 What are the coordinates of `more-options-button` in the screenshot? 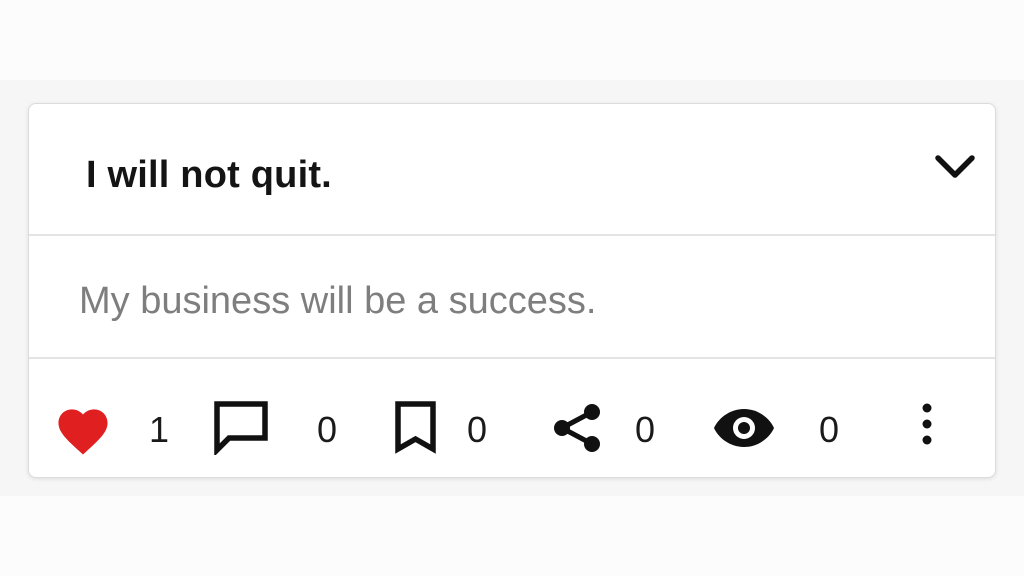 It's located at (927, 424).